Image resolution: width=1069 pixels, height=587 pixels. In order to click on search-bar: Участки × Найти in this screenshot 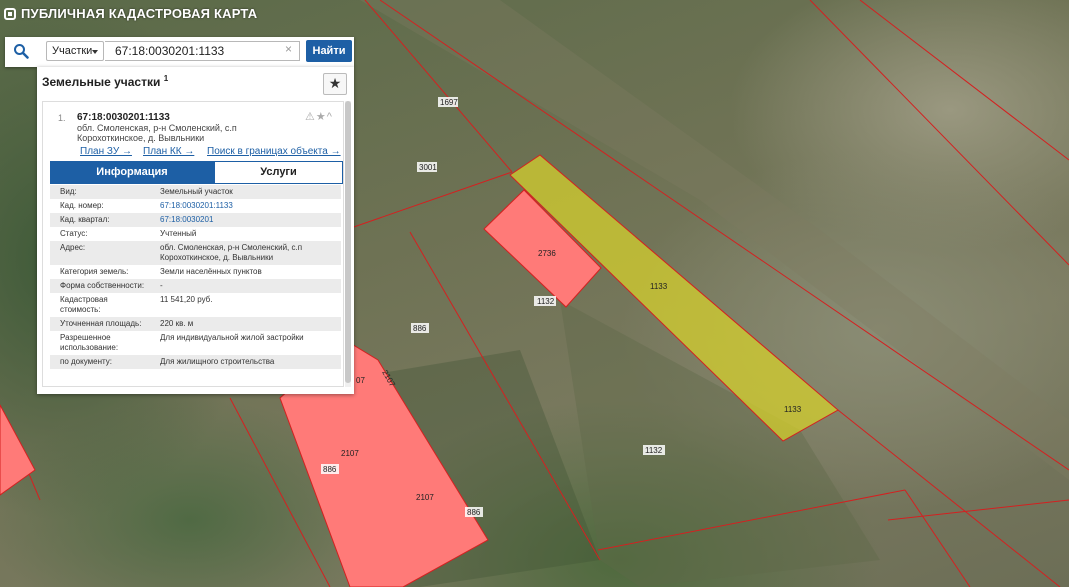, I will do `click(179, 52)`.